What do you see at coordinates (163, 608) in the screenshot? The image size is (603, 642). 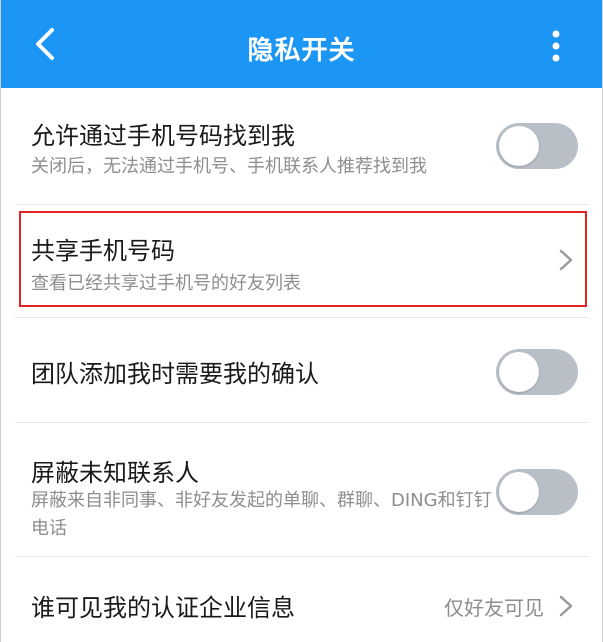 I see `cert-visibility-label: 谁可见我的认证企业信息` at bounding box center [163, 608].